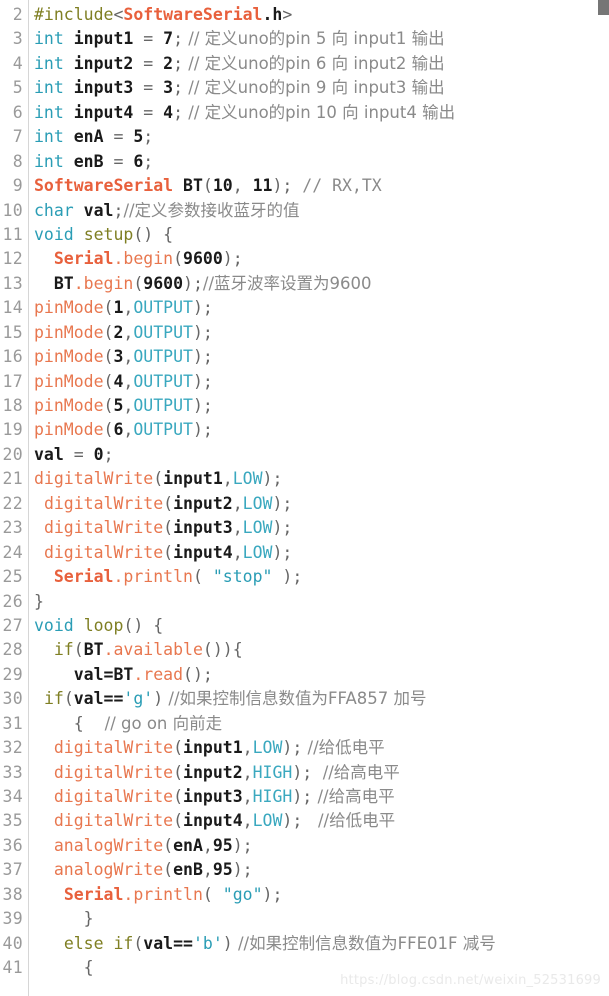  Describe the element at coordinates (222, 870) in the screenshot. I see `token-plain: 95` at that location.